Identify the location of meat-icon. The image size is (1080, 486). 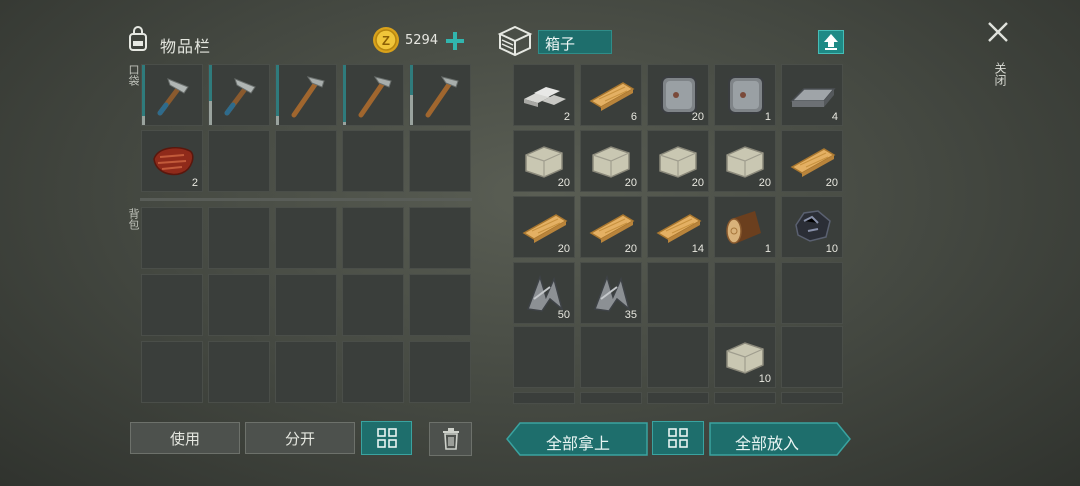
(173, 161).